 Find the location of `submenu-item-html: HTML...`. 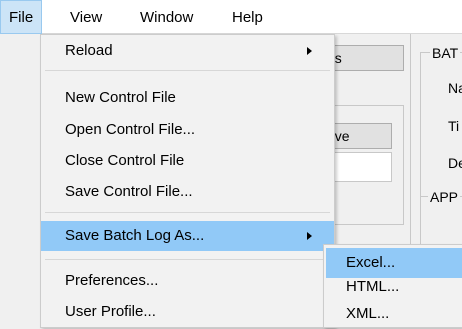

submenu-item-html: HTML... is located at coordinates (394, 287).